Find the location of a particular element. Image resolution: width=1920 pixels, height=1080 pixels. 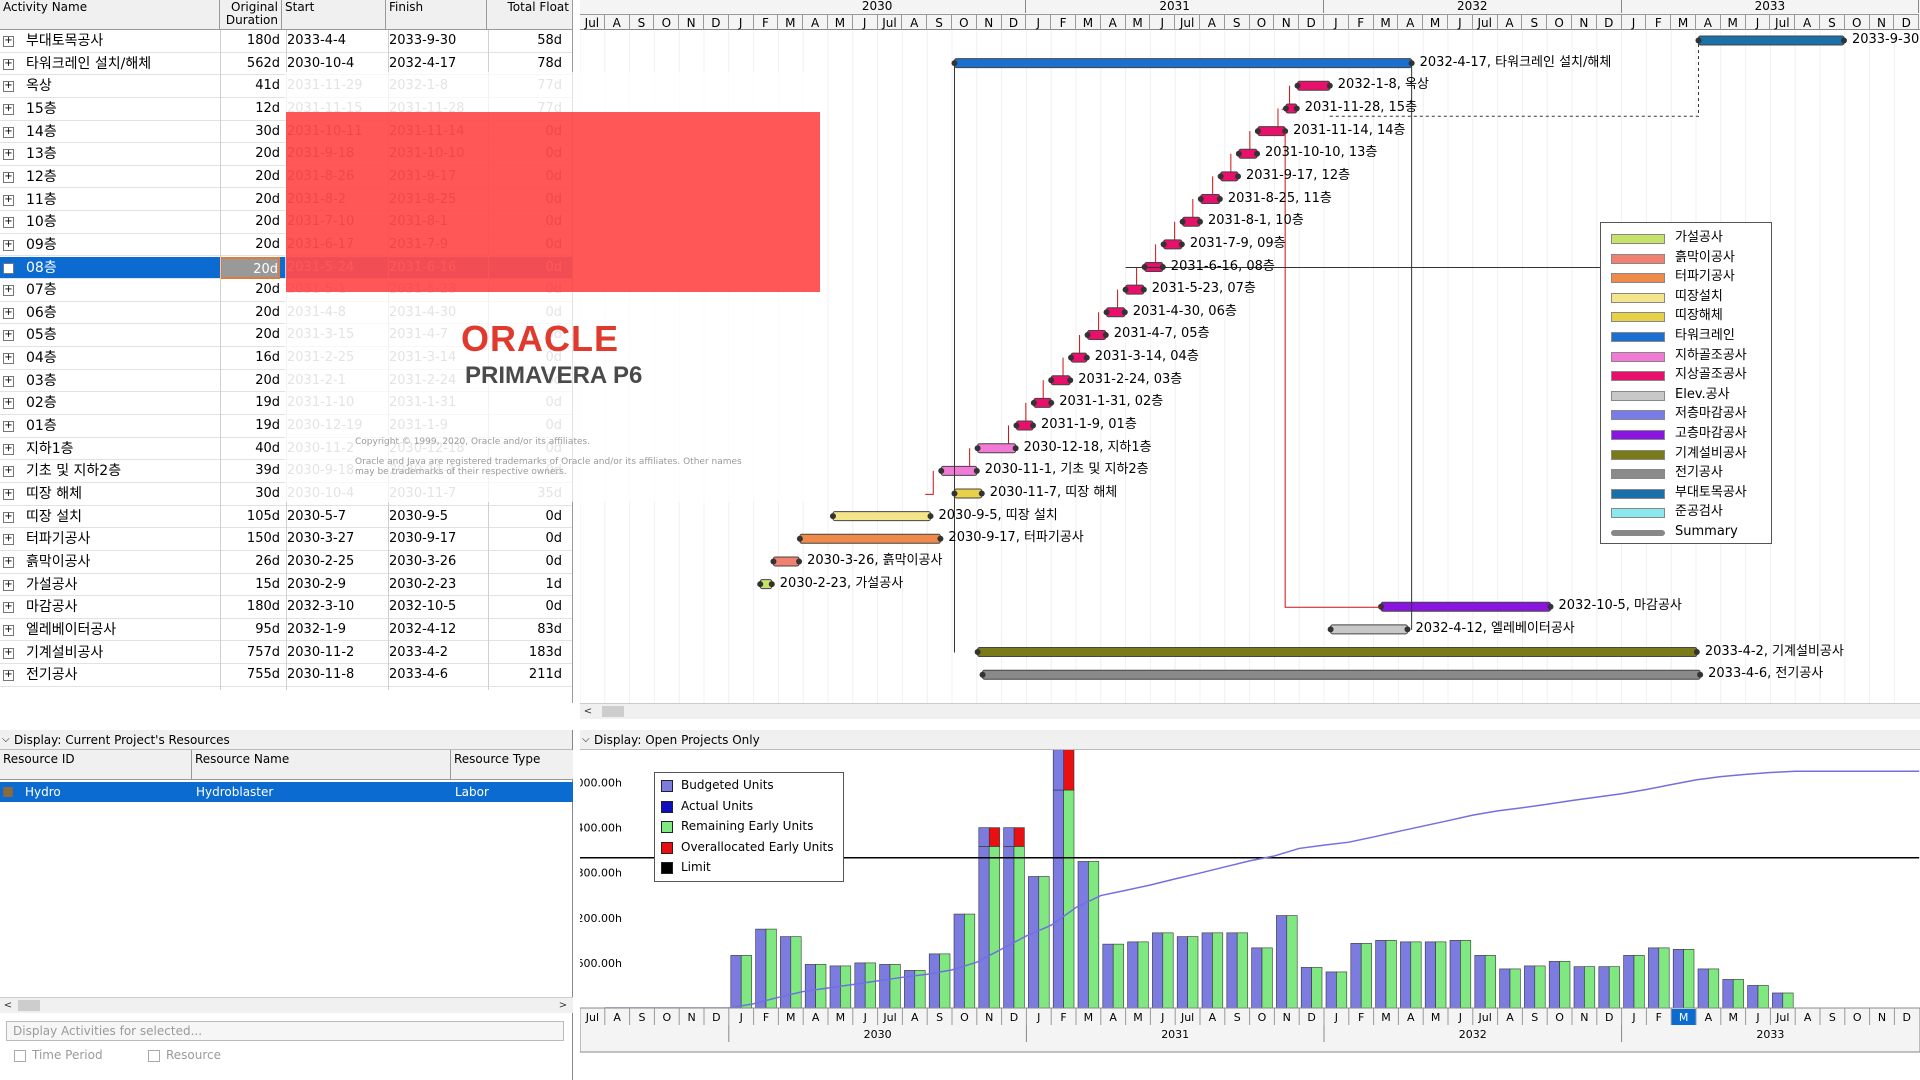

histogram-month-label: D is located at coordinates (1907, 1017).